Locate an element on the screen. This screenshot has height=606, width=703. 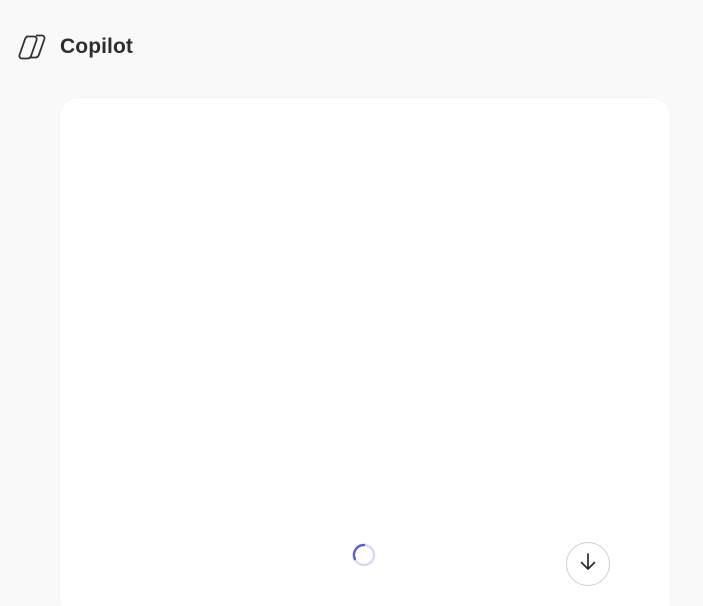
app-title: Copilot is located at coordinates (97, 46).